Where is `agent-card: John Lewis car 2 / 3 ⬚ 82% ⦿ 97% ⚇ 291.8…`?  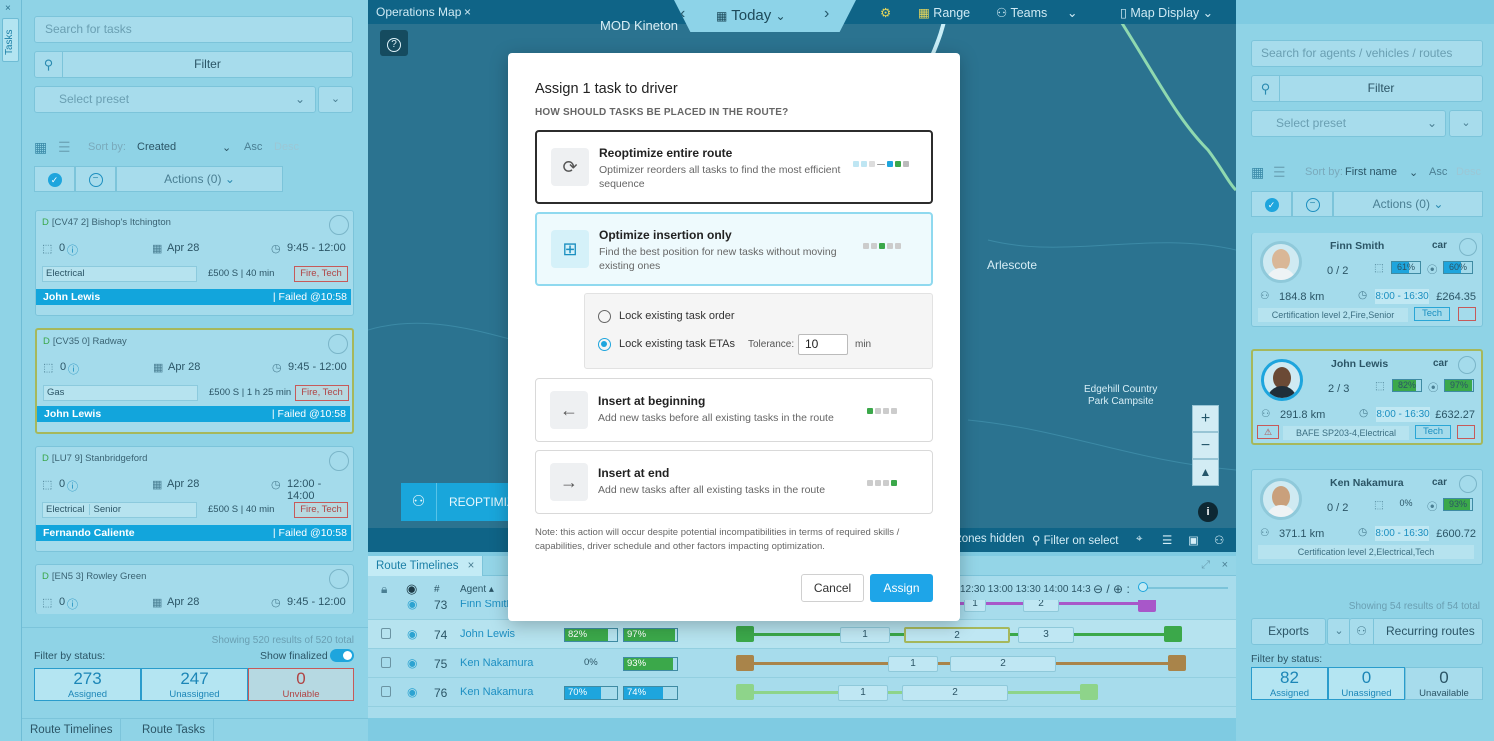
agent-card: John Lewis car 2 / 3 ⬚ 82% ⦿ 97% ⚇ 291.8… is located at coordinates (1367, 397).